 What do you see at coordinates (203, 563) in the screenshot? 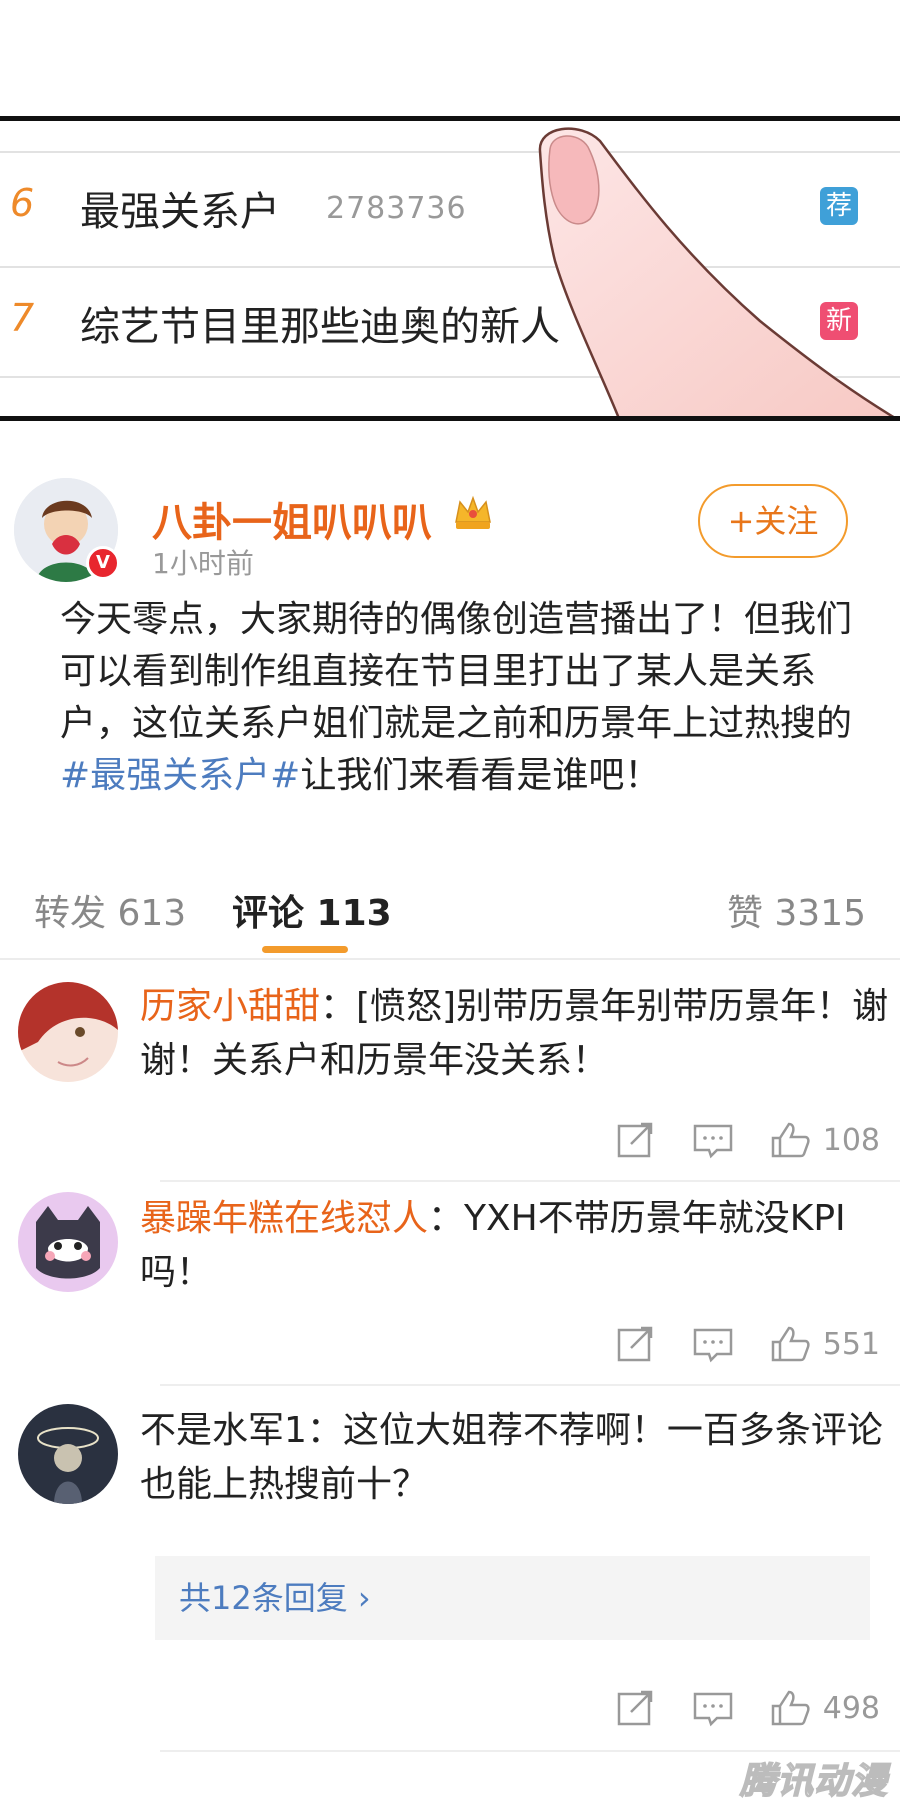
I see `post-time: 1小时前` at bounding box center [203, 563].